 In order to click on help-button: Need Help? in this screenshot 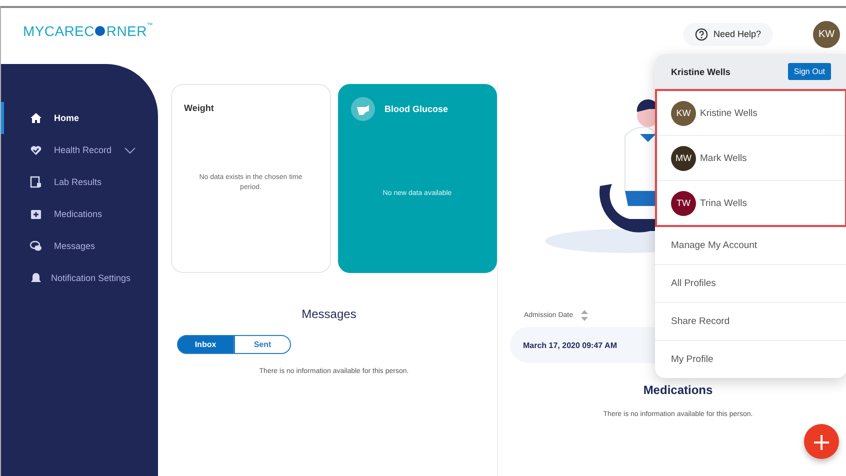, I will do `click(728, 34)`.